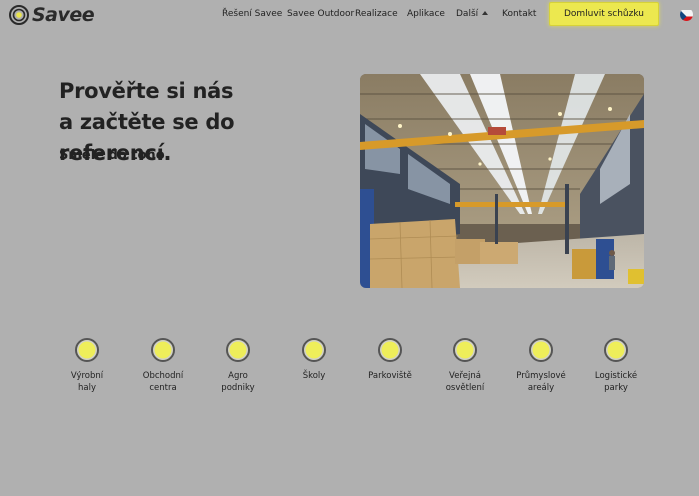 The width and height of the screenshot is (699, 496). Describe the element at coordinates (238, 366) in the screenshot. I see `category-agro-podniky: Agro podniky` at that location.